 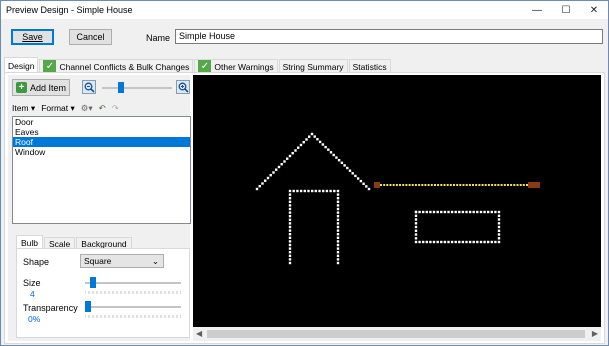 What do you see at coordinates (537, 10) in the screenshot?
I see `minimize-button: —` at bounding box center [537, 10].